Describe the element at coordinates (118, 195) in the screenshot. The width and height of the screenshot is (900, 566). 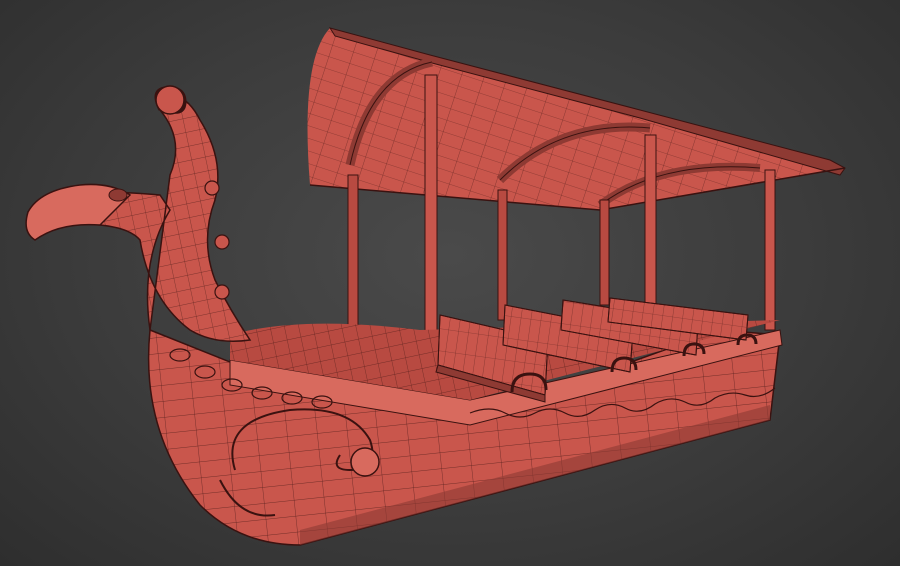
I see `figurehead-eye` at that location.